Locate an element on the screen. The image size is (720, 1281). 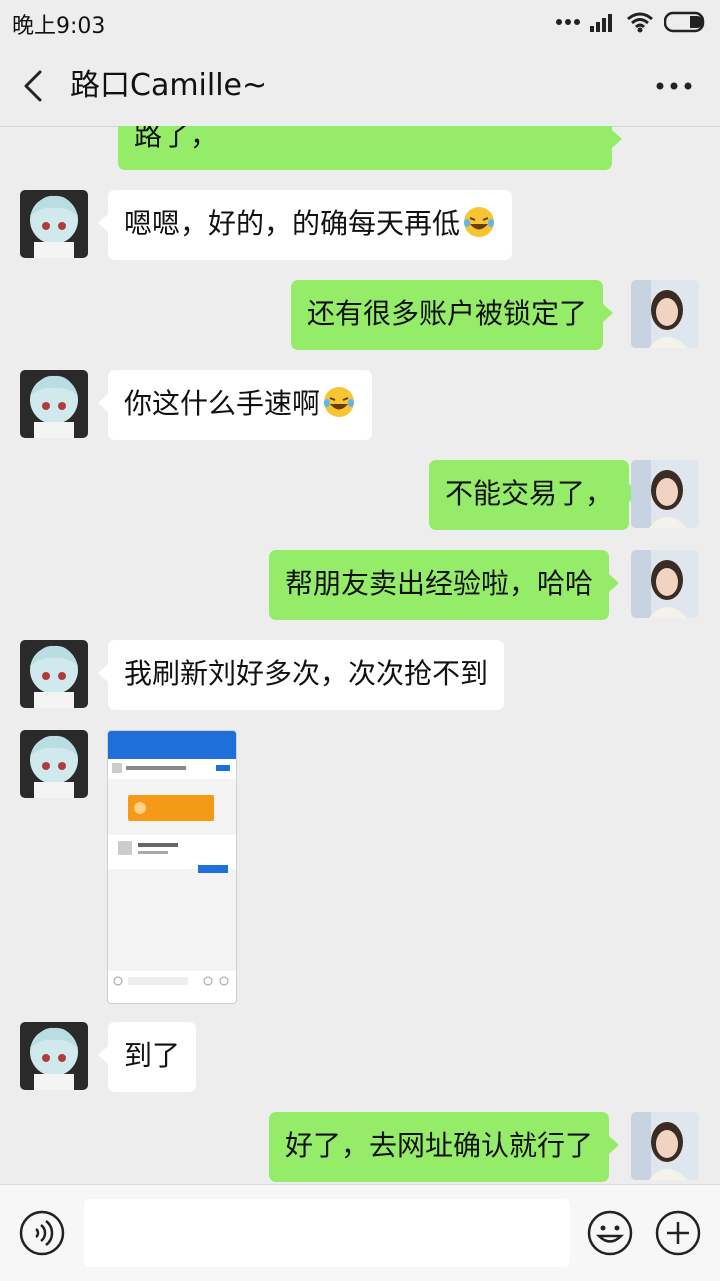
message-bubble-incoming: 你这什么手速啊 is located at coordinates (235, 405).